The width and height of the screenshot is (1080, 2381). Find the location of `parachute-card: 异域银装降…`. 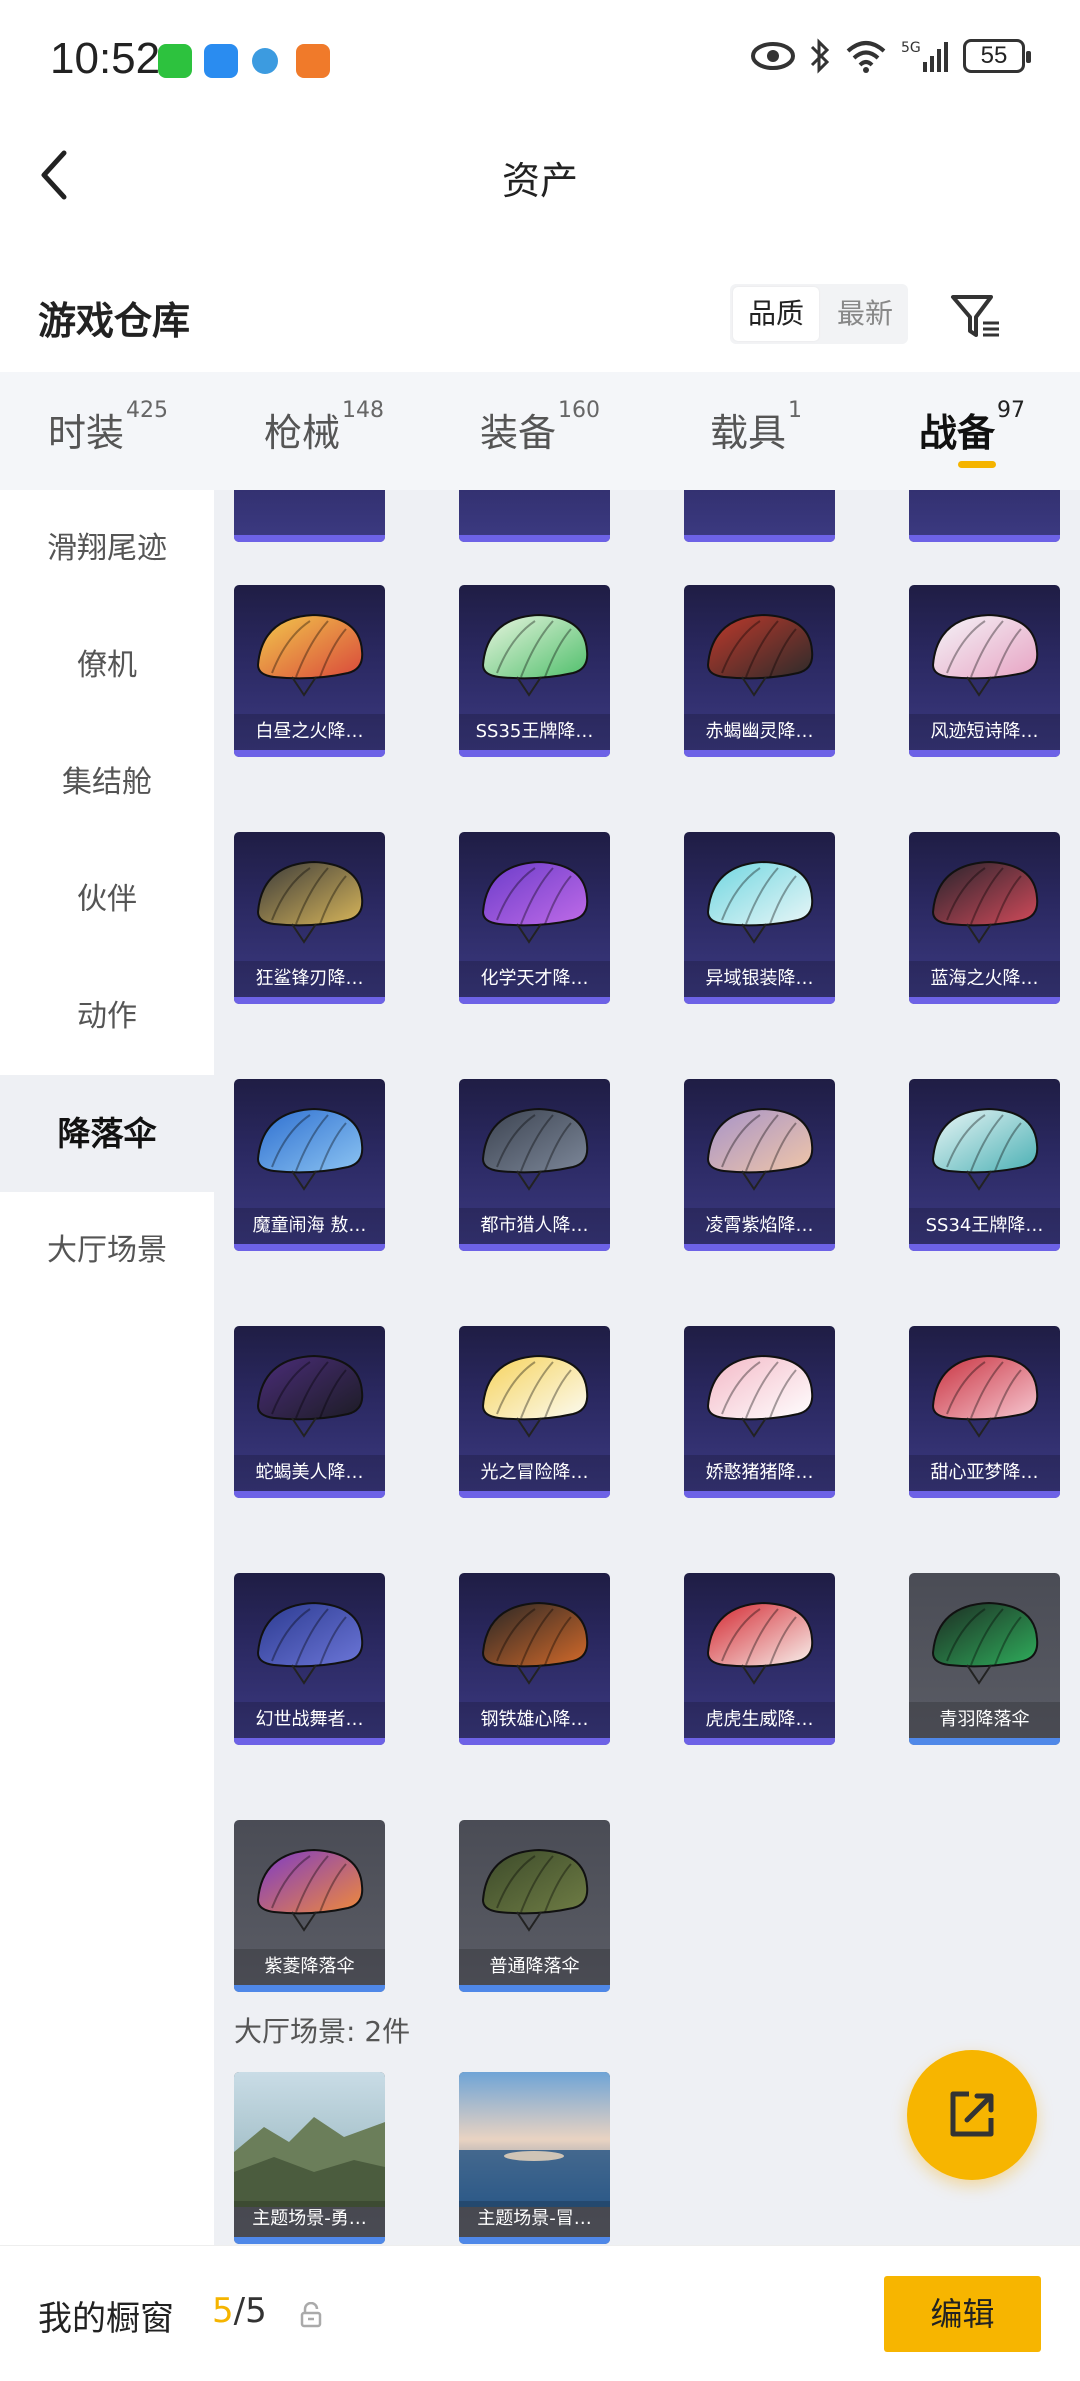

parachute-card: 异域银装降… is located at coordinates (759, 918).